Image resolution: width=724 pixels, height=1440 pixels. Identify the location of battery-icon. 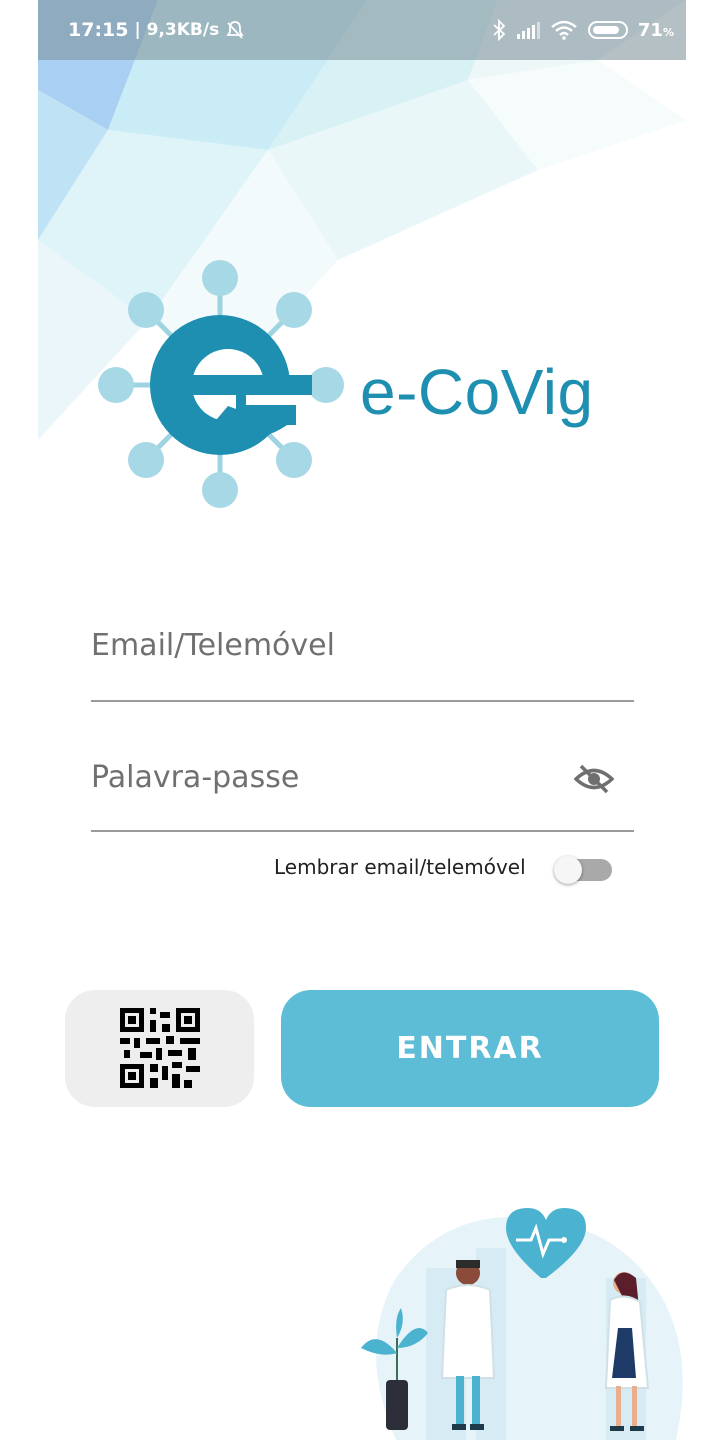
(607, 30).